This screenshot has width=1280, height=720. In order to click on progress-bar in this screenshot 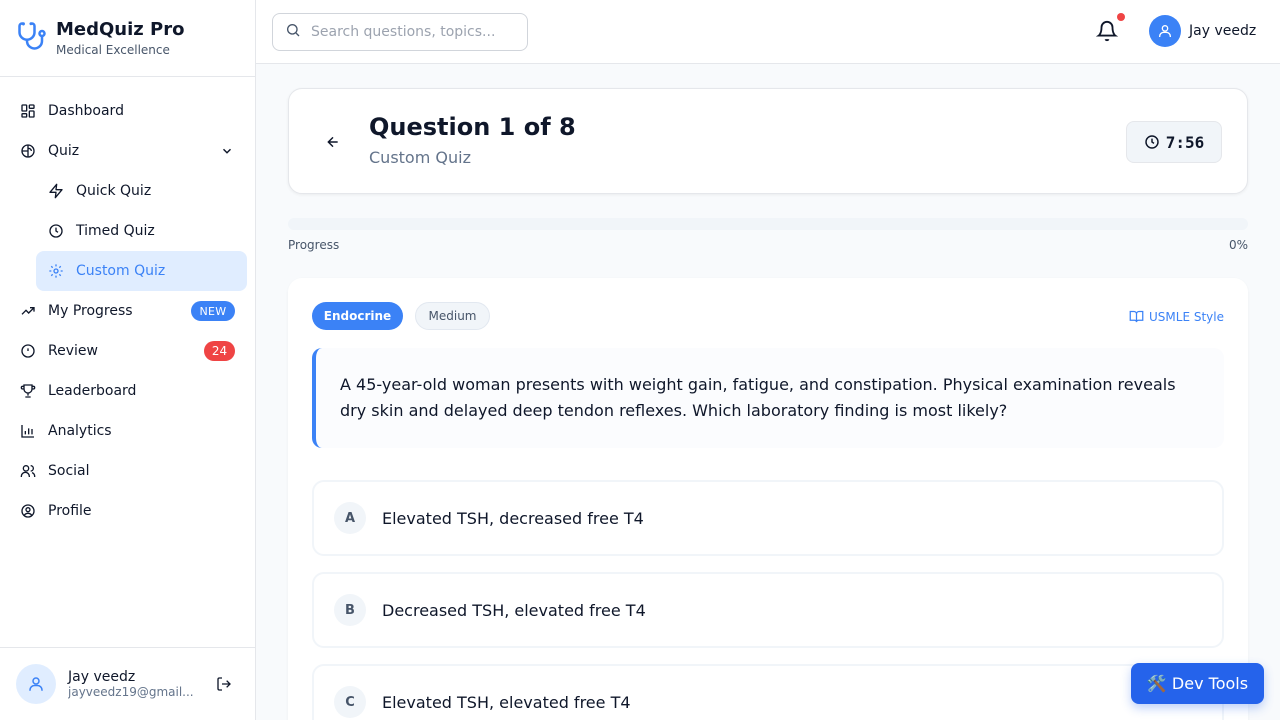, I will do `click(768, 224)`.